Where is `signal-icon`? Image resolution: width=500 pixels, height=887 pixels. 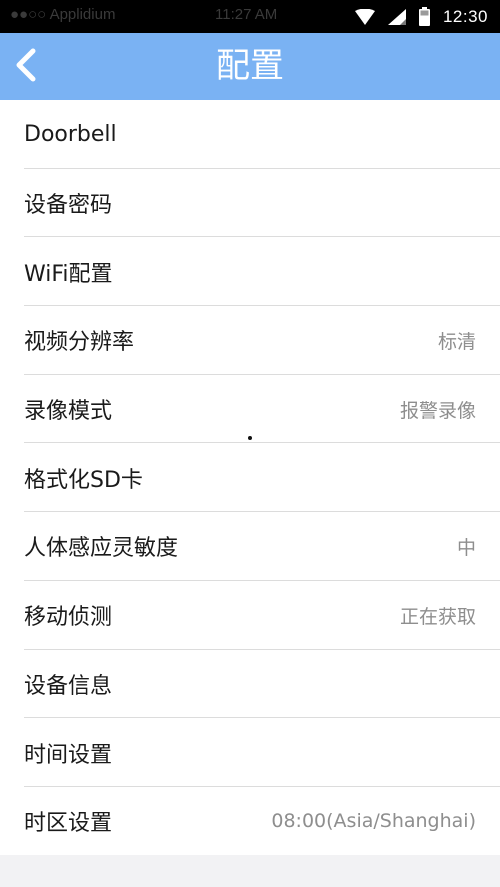
signal-icon is located at coordinates (396, 16).